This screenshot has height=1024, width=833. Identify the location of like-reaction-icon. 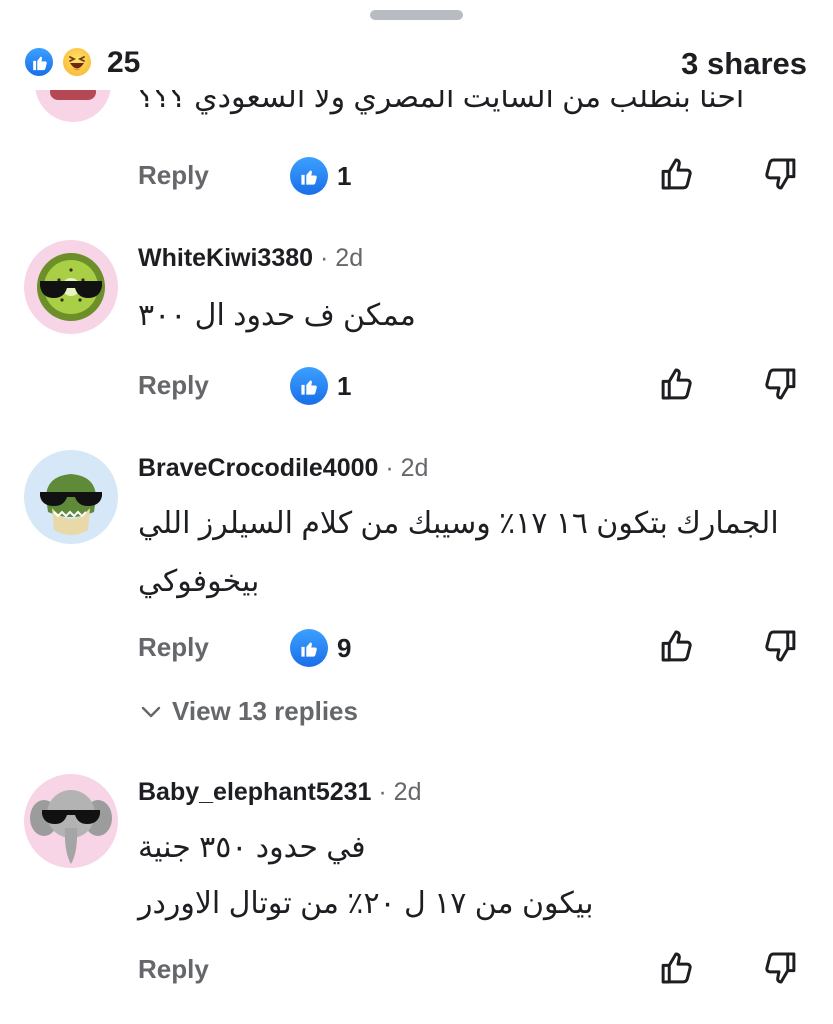
(39, 62).